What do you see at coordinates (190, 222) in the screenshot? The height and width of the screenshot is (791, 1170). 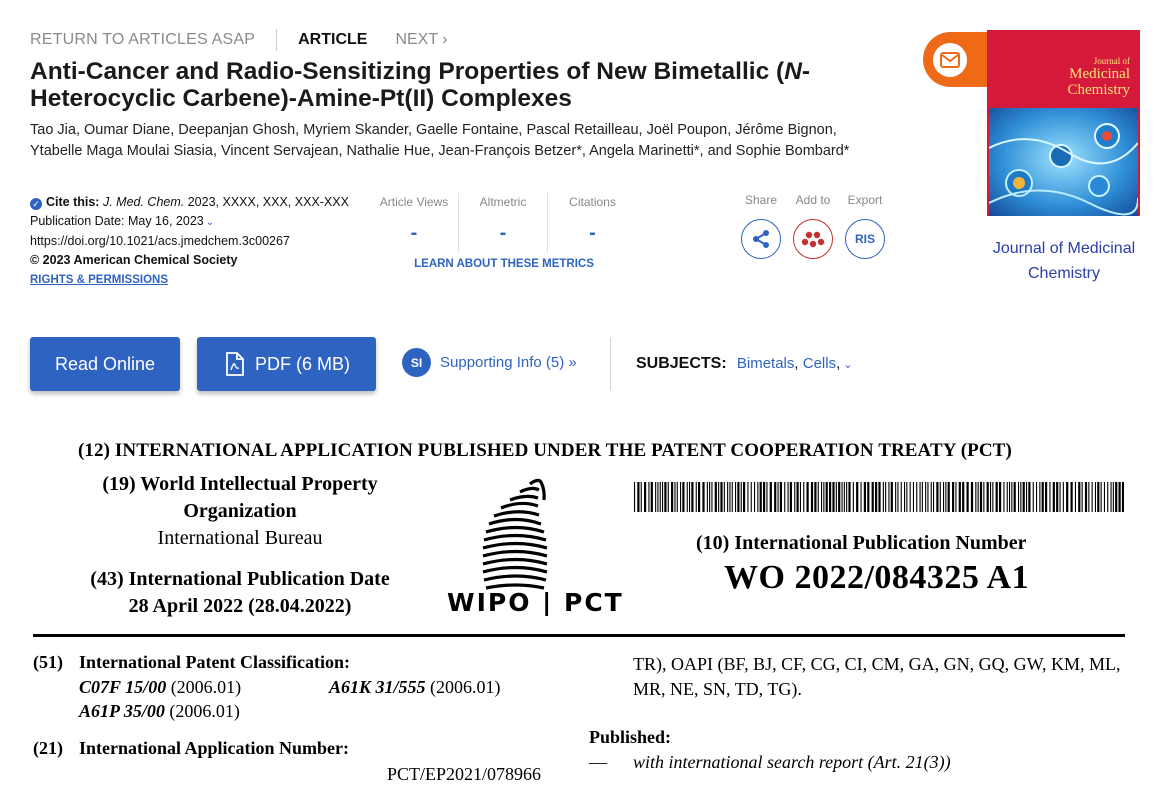 I see `publication-date: Publication Date: May 16, 2023 ⌄` at bounding box center [190, 222].